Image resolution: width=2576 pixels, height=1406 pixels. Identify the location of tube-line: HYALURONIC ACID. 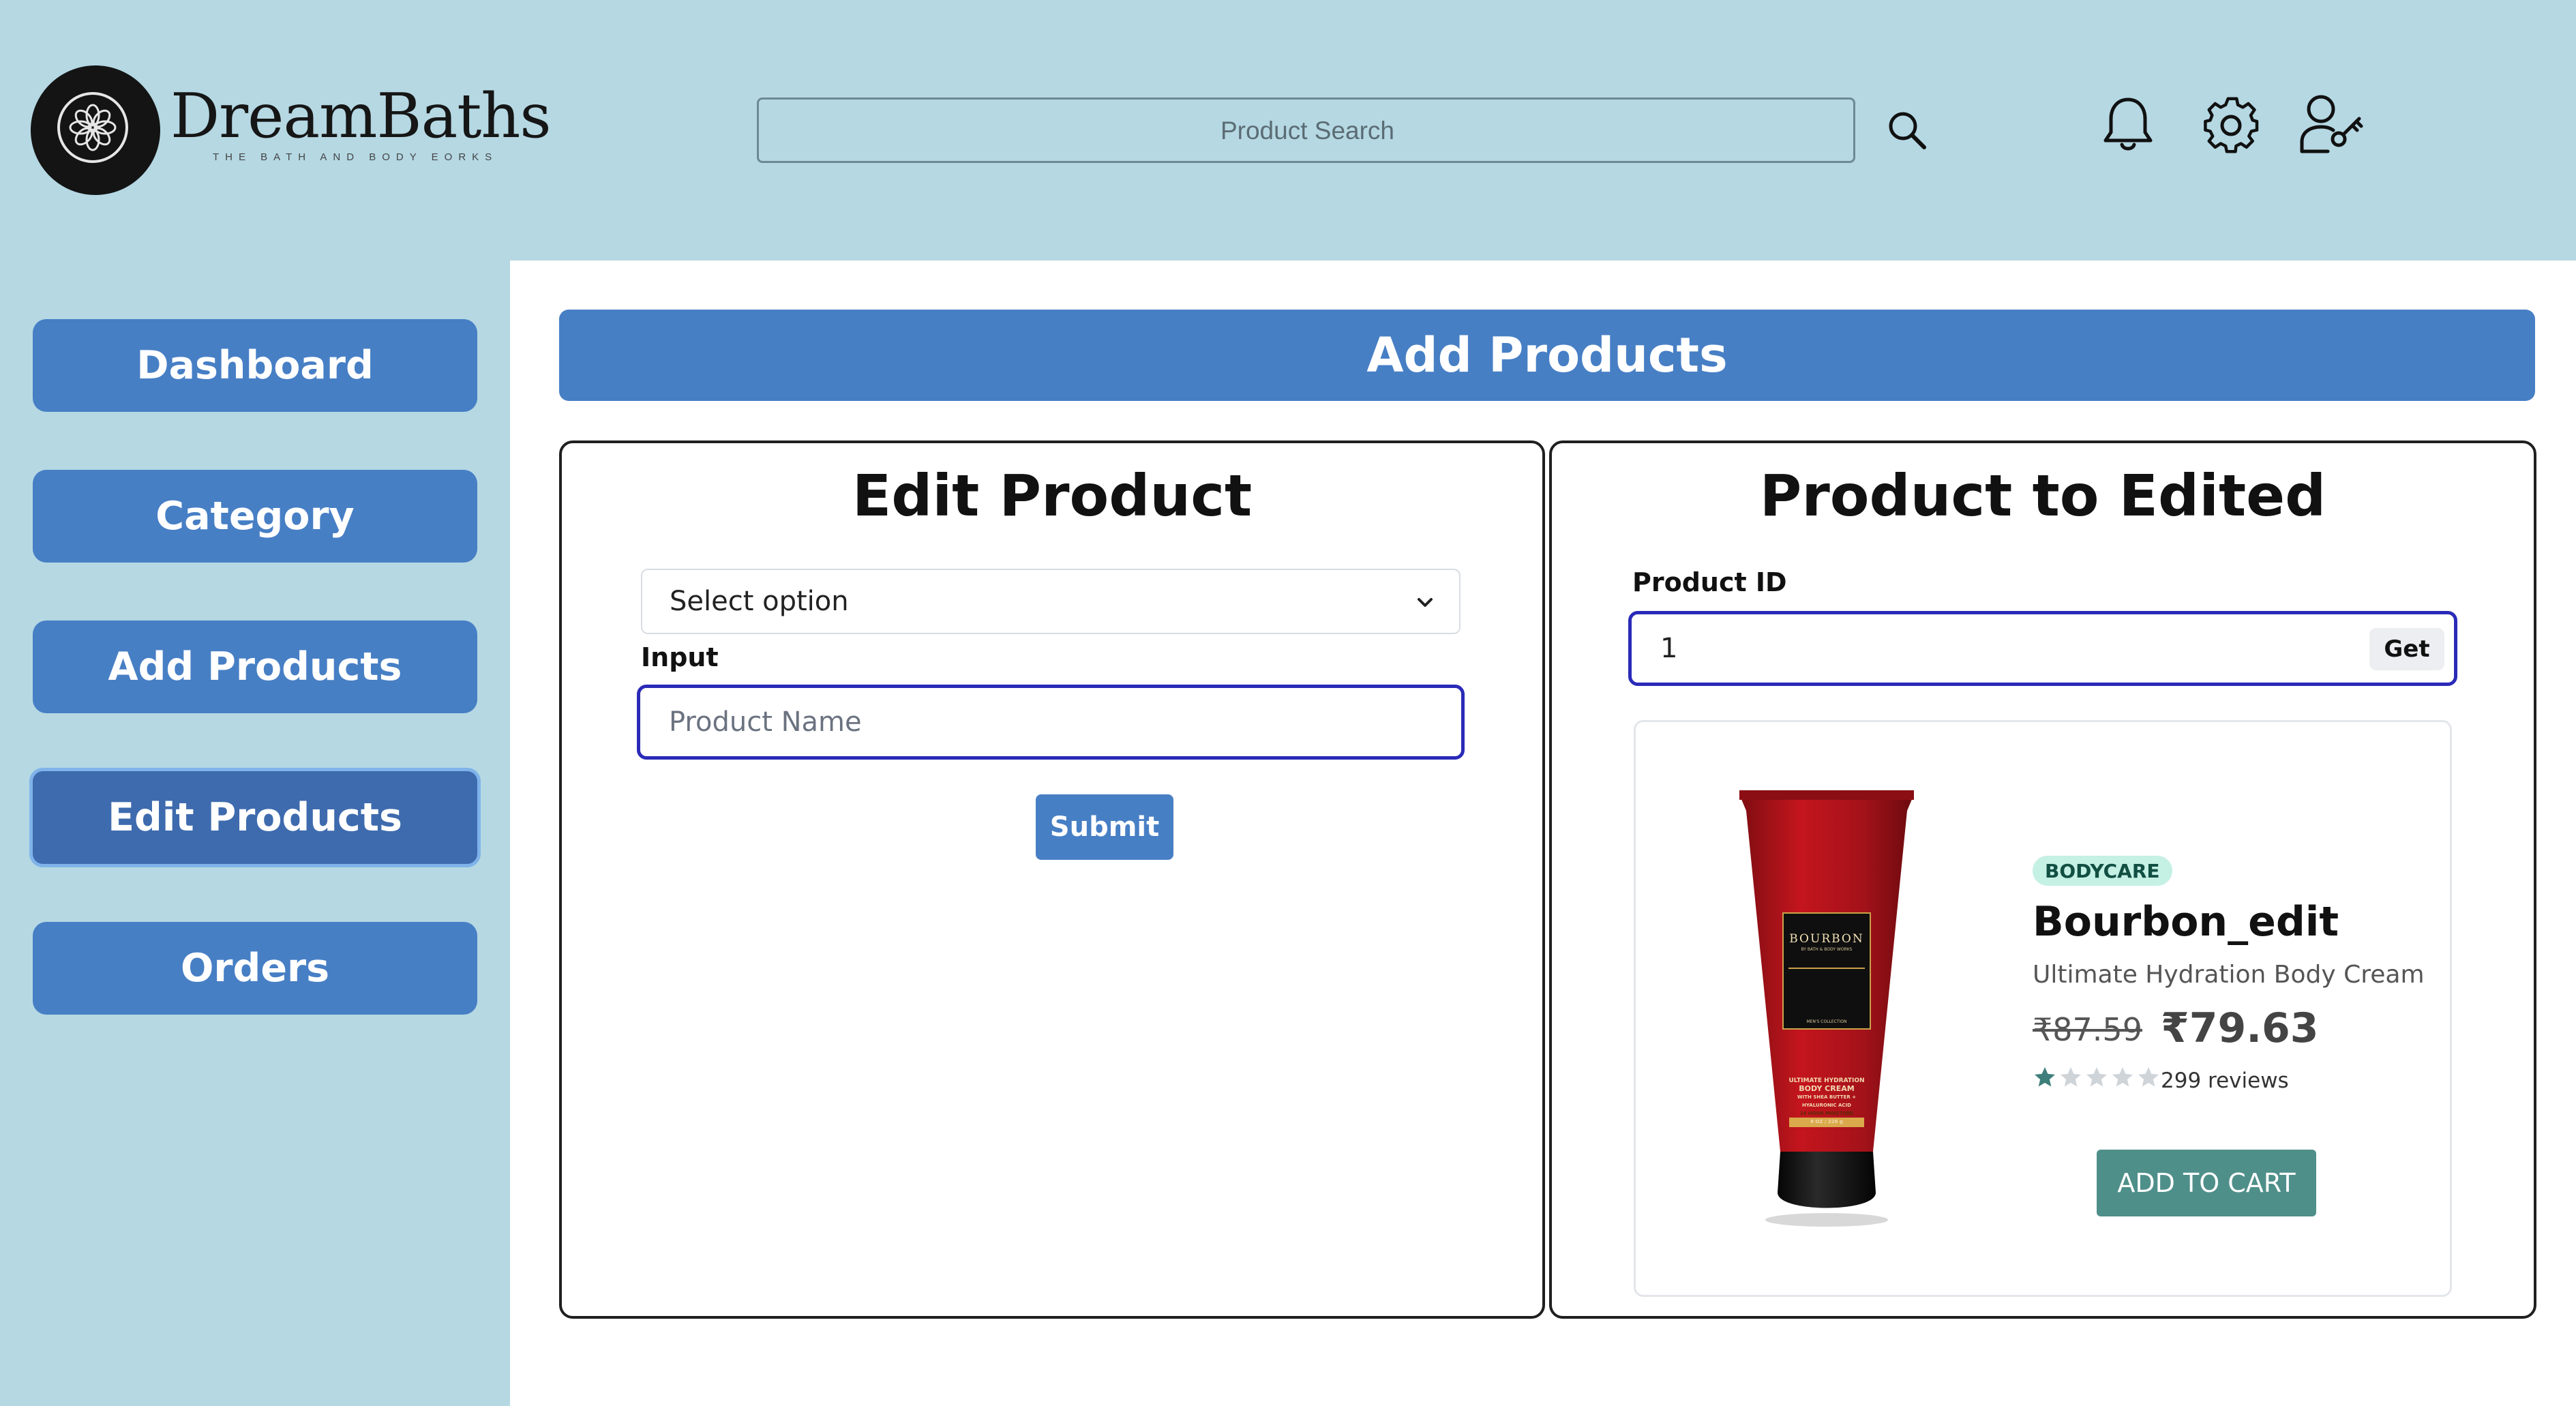
(1826, 1105).